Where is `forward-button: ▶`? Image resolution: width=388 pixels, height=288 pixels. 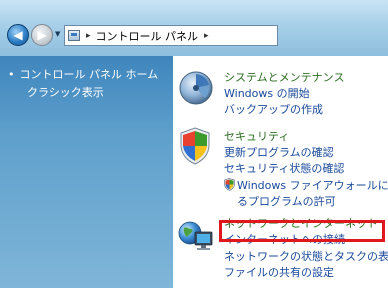 forward-button: ▶ is located at coordinates (42, 35).